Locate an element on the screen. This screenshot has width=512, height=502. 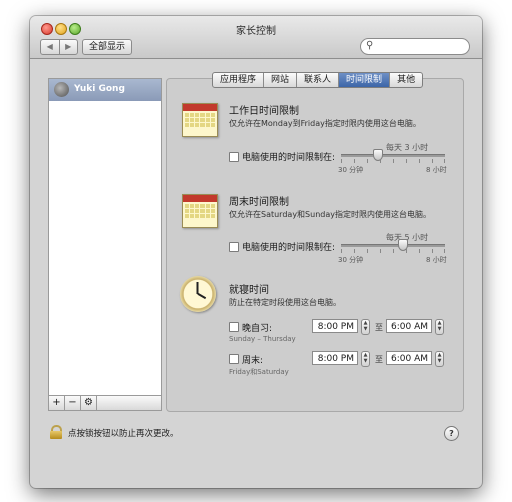
tab-time-limits: 时间限制 is located at coordinates (365, 80).